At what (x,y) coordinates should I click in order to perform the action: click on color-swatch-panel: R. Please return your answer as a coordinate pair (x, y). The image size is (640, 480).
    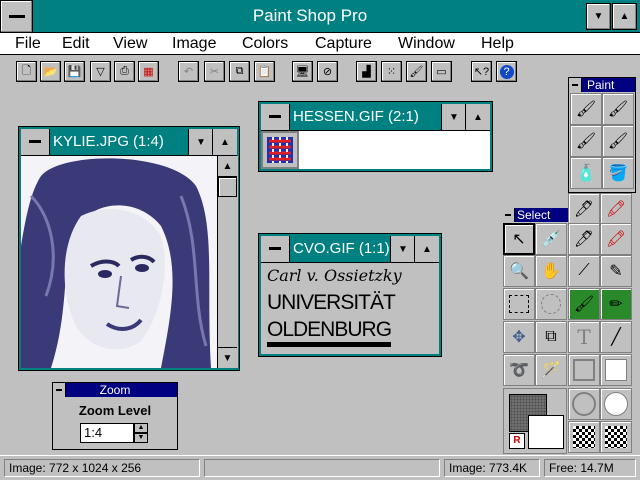
    Looking at the image, I should click on (535, 421).